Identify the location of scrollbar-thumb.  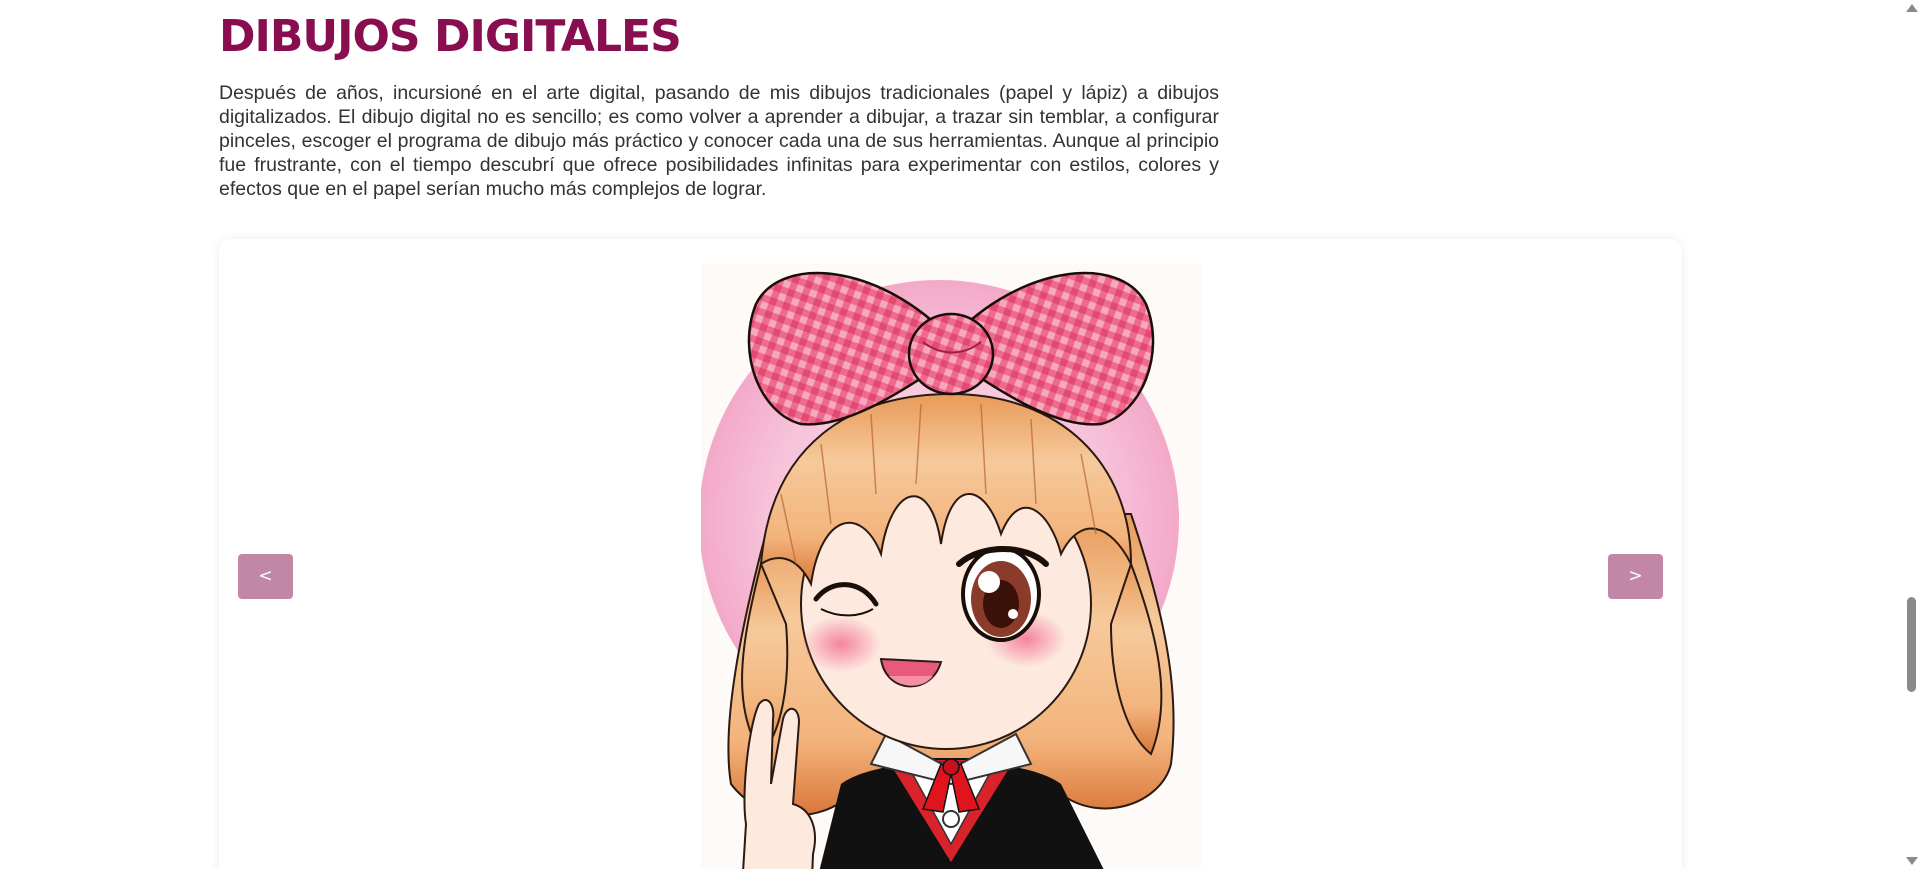
(1911, 644).